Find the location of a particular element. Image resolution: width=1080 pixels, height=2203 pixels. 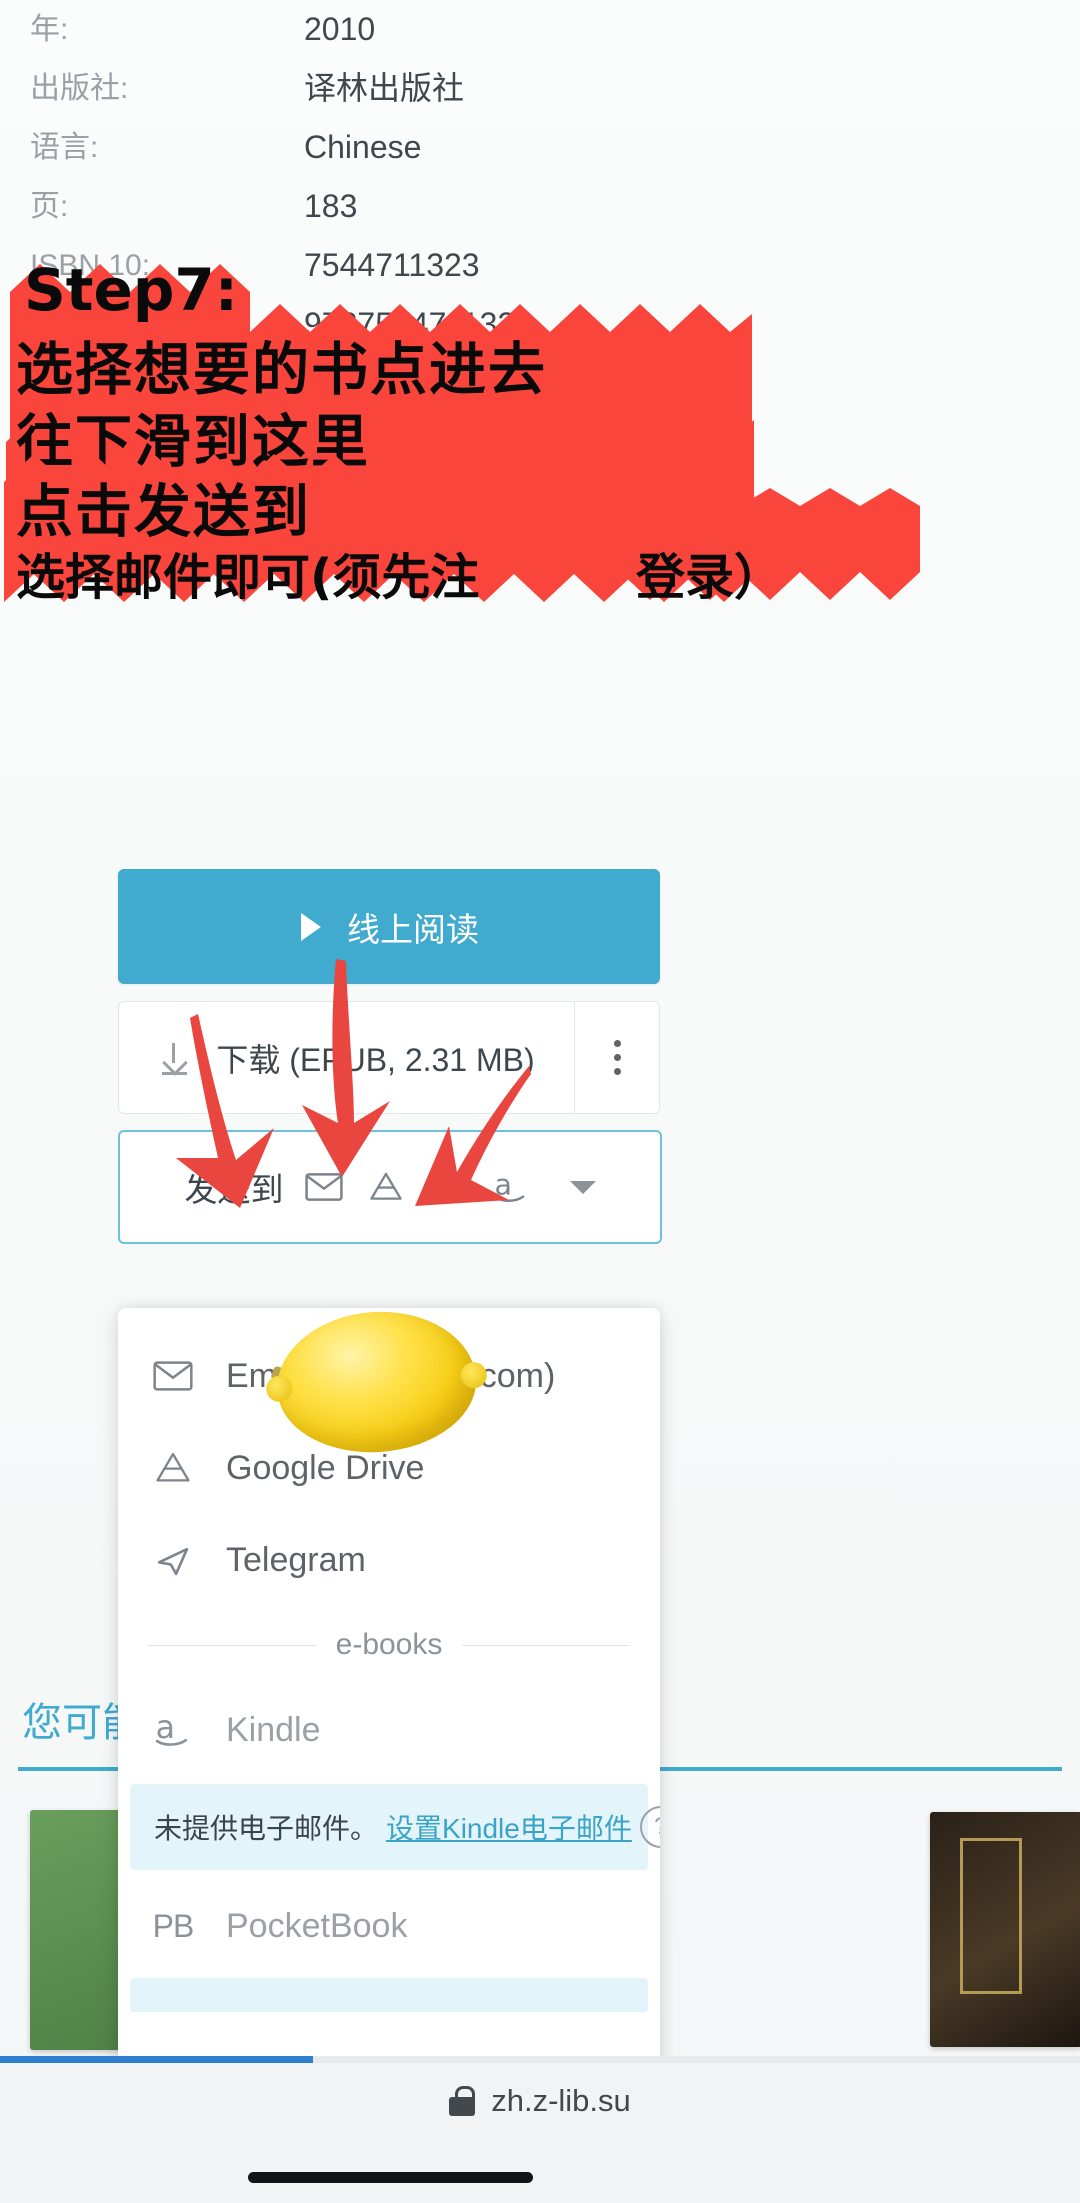

meta-key: ISBN 13: is located at coordinates (90, 324).